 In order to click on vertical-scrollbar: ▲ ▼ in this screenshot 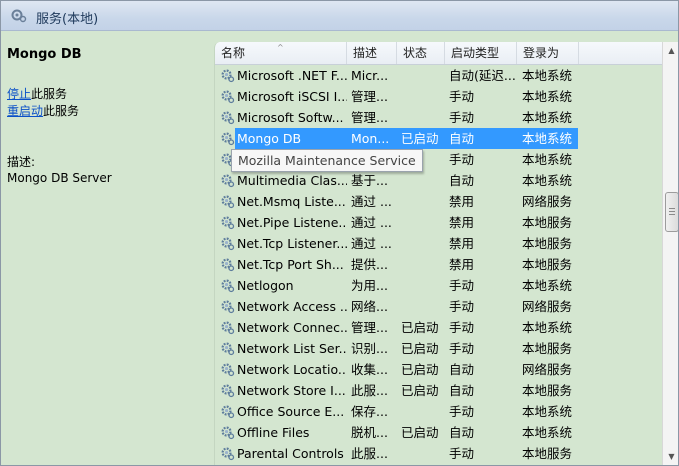, I will do `click(670, 253)`.